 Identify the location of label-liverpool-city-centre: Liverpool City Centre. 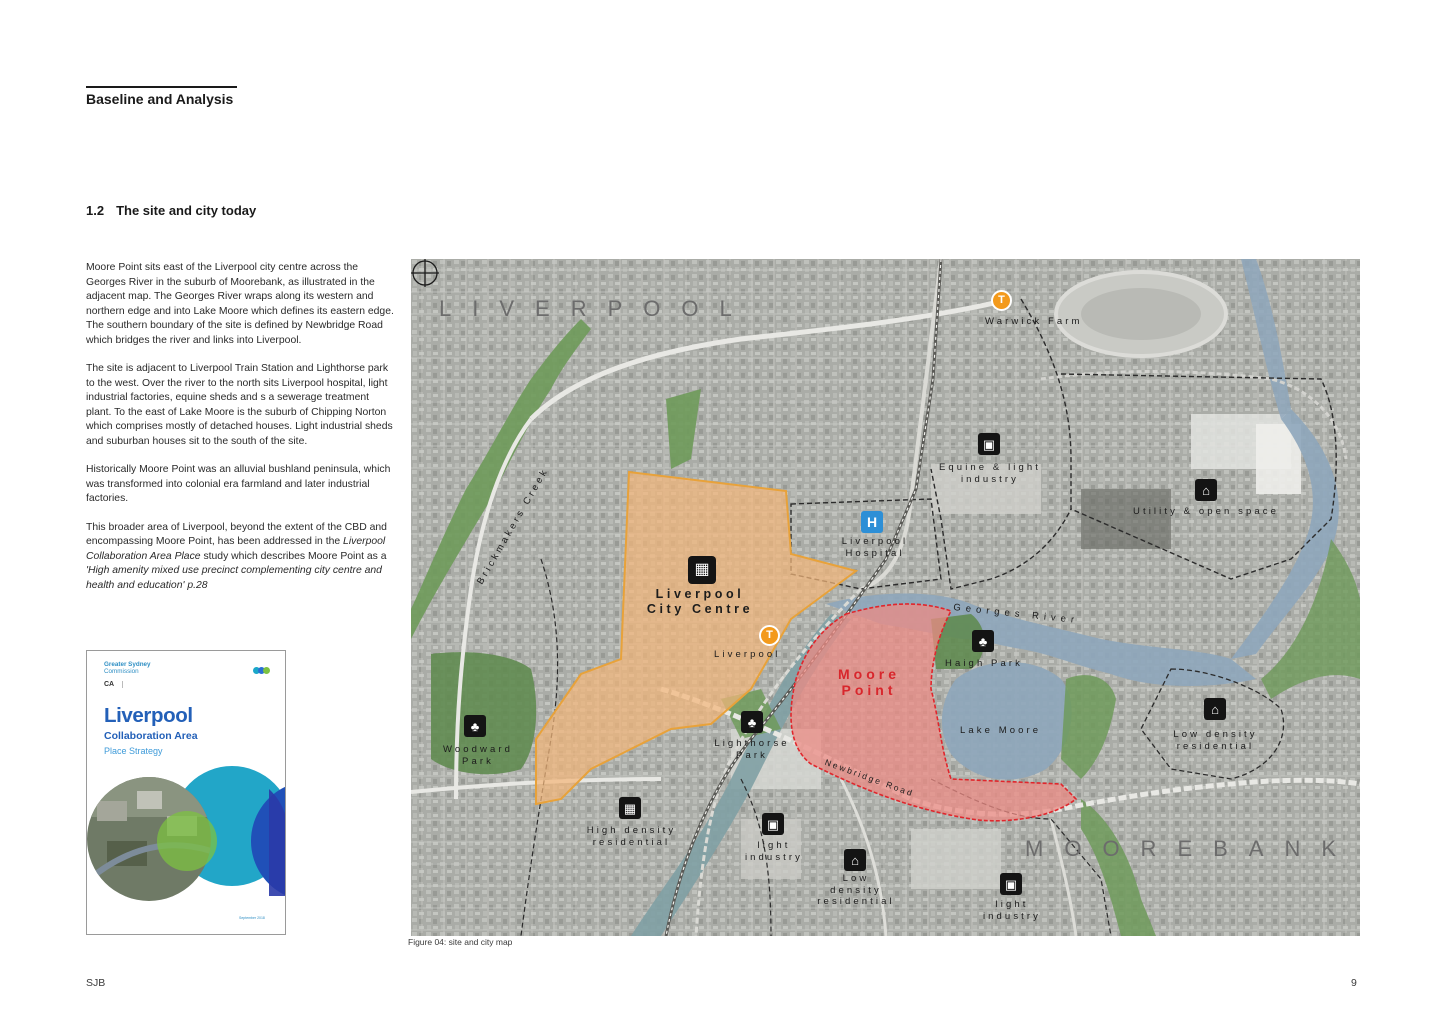
(700, 601).